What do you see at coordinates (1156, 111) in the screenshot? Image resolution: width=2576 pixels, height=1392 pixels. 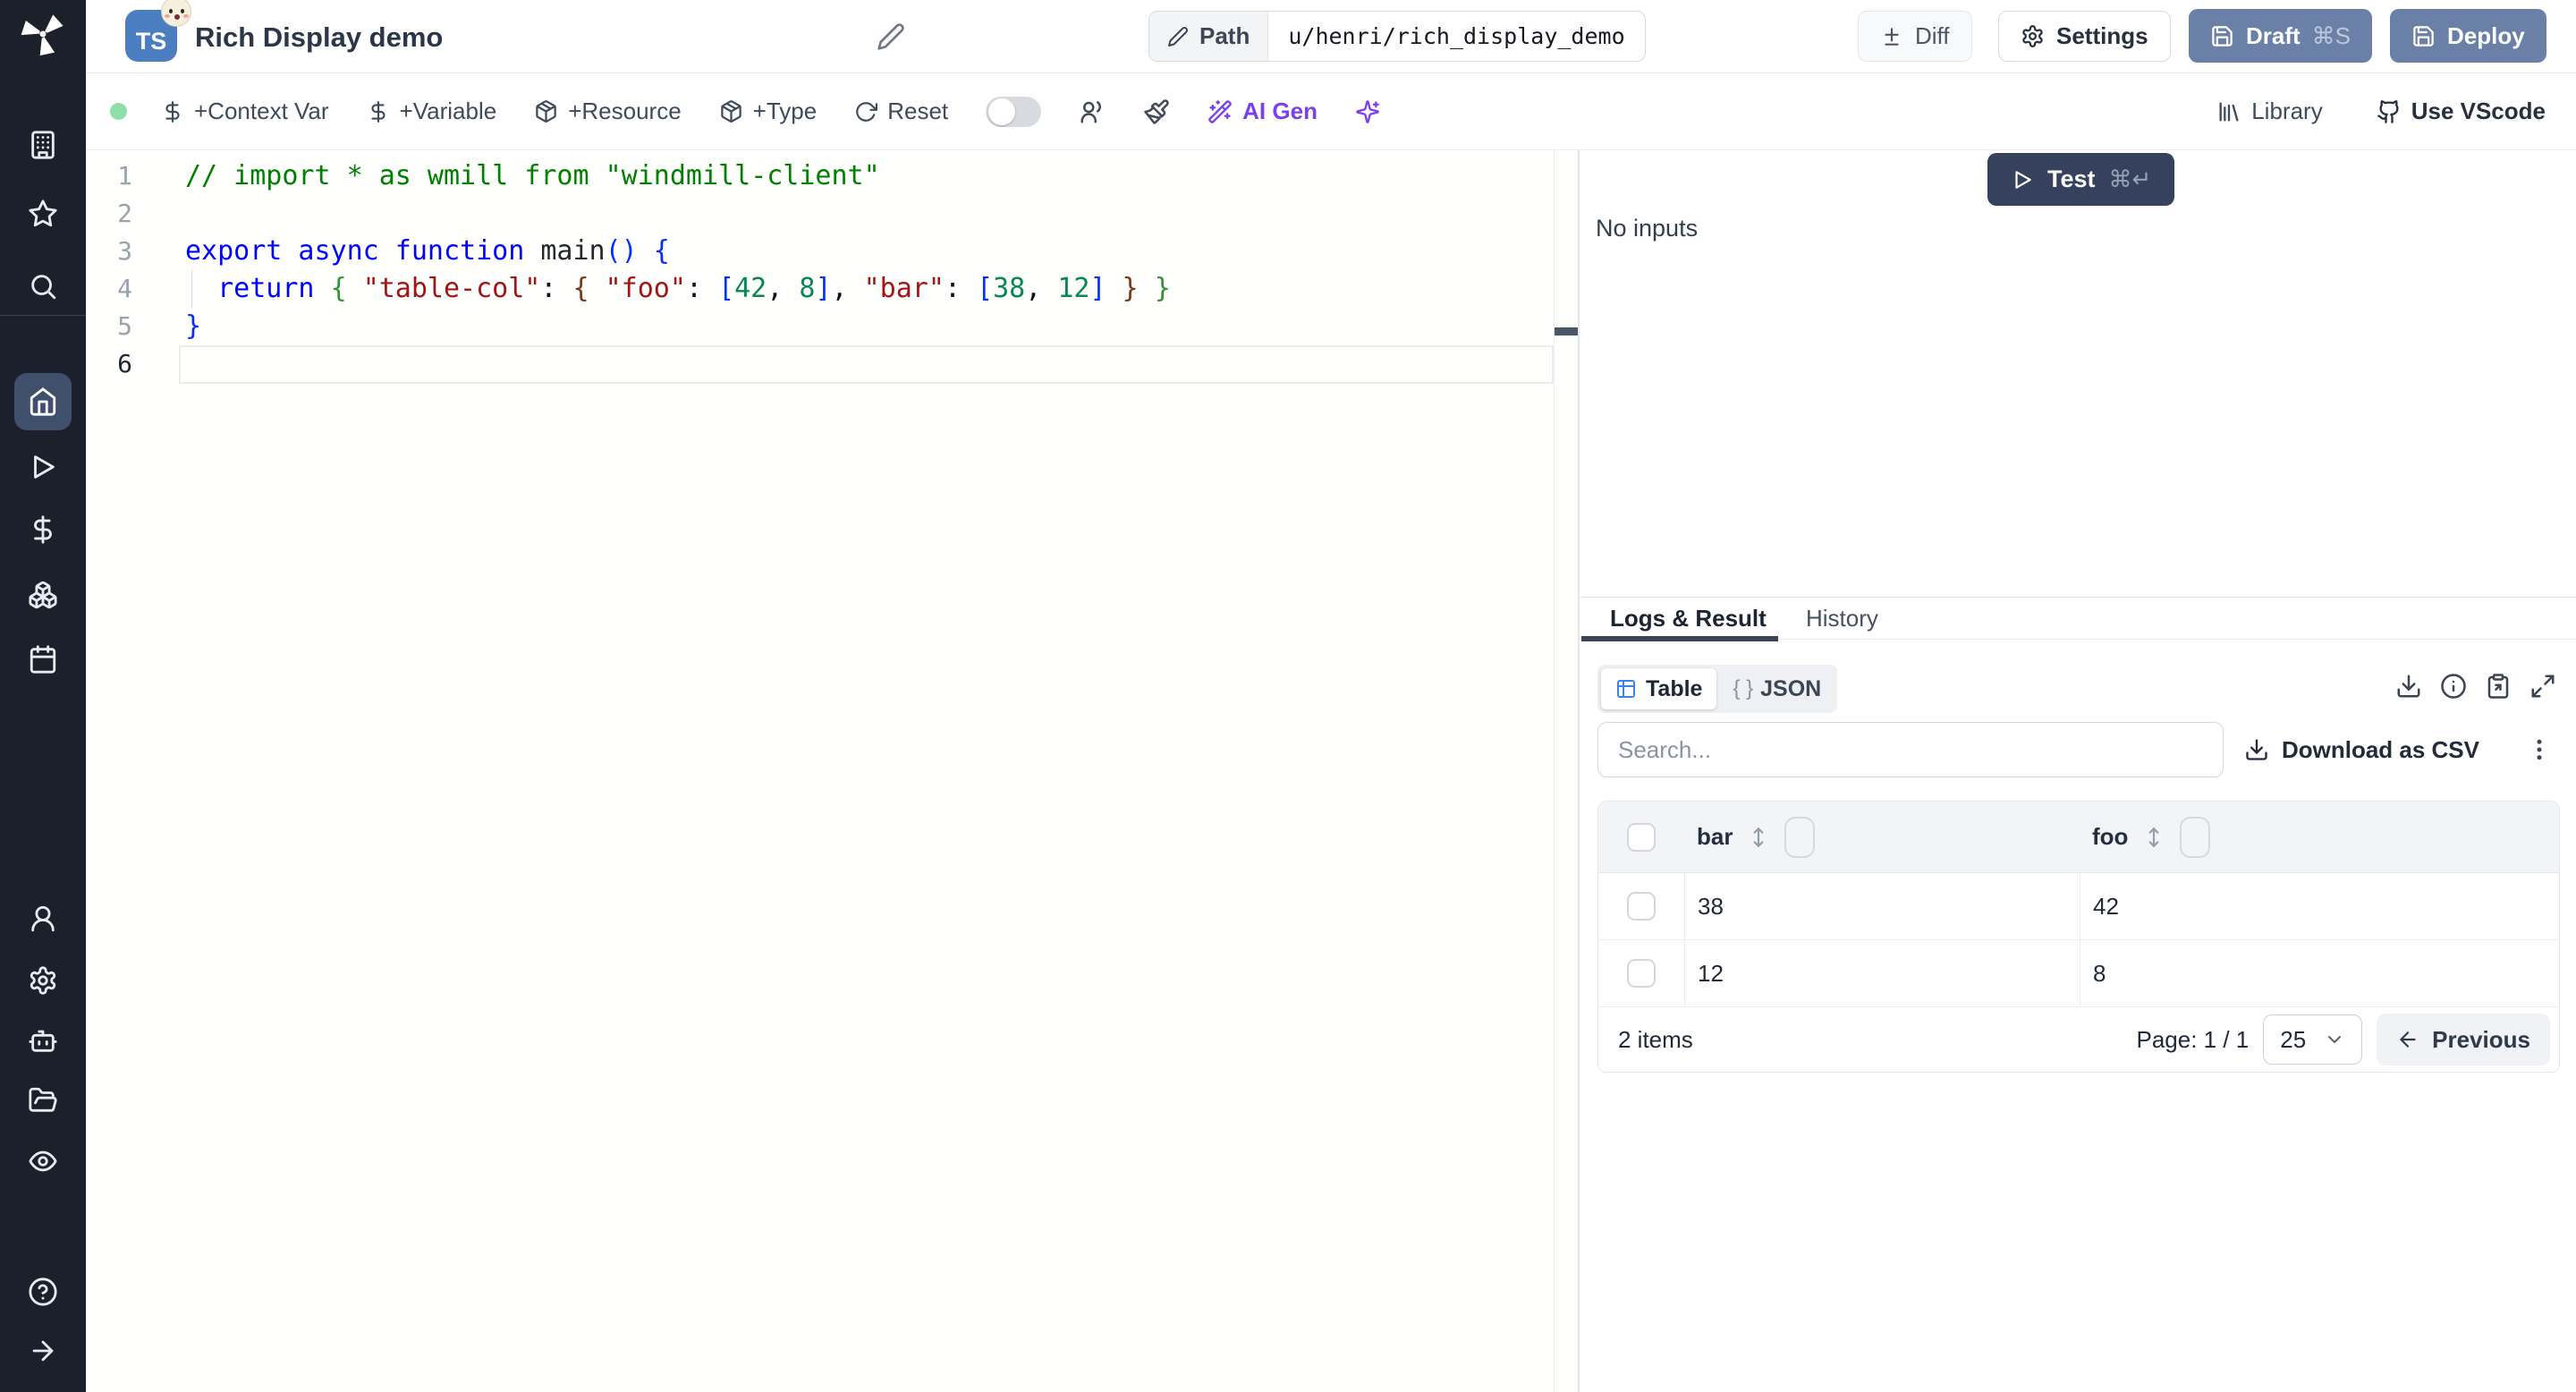 I see `format-icon` at bounding box center [1156, 111].